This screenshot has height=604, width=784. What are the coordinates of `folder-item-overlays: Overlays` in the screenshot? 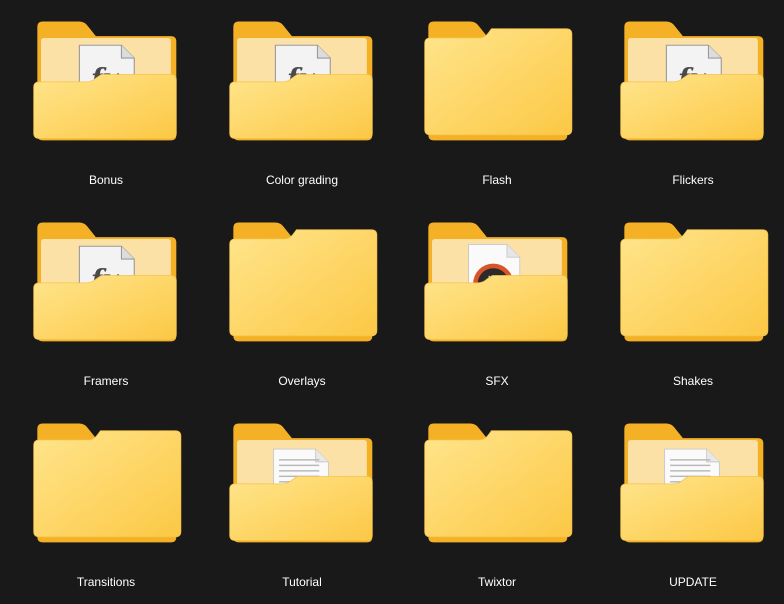 It's located at (302, 300).